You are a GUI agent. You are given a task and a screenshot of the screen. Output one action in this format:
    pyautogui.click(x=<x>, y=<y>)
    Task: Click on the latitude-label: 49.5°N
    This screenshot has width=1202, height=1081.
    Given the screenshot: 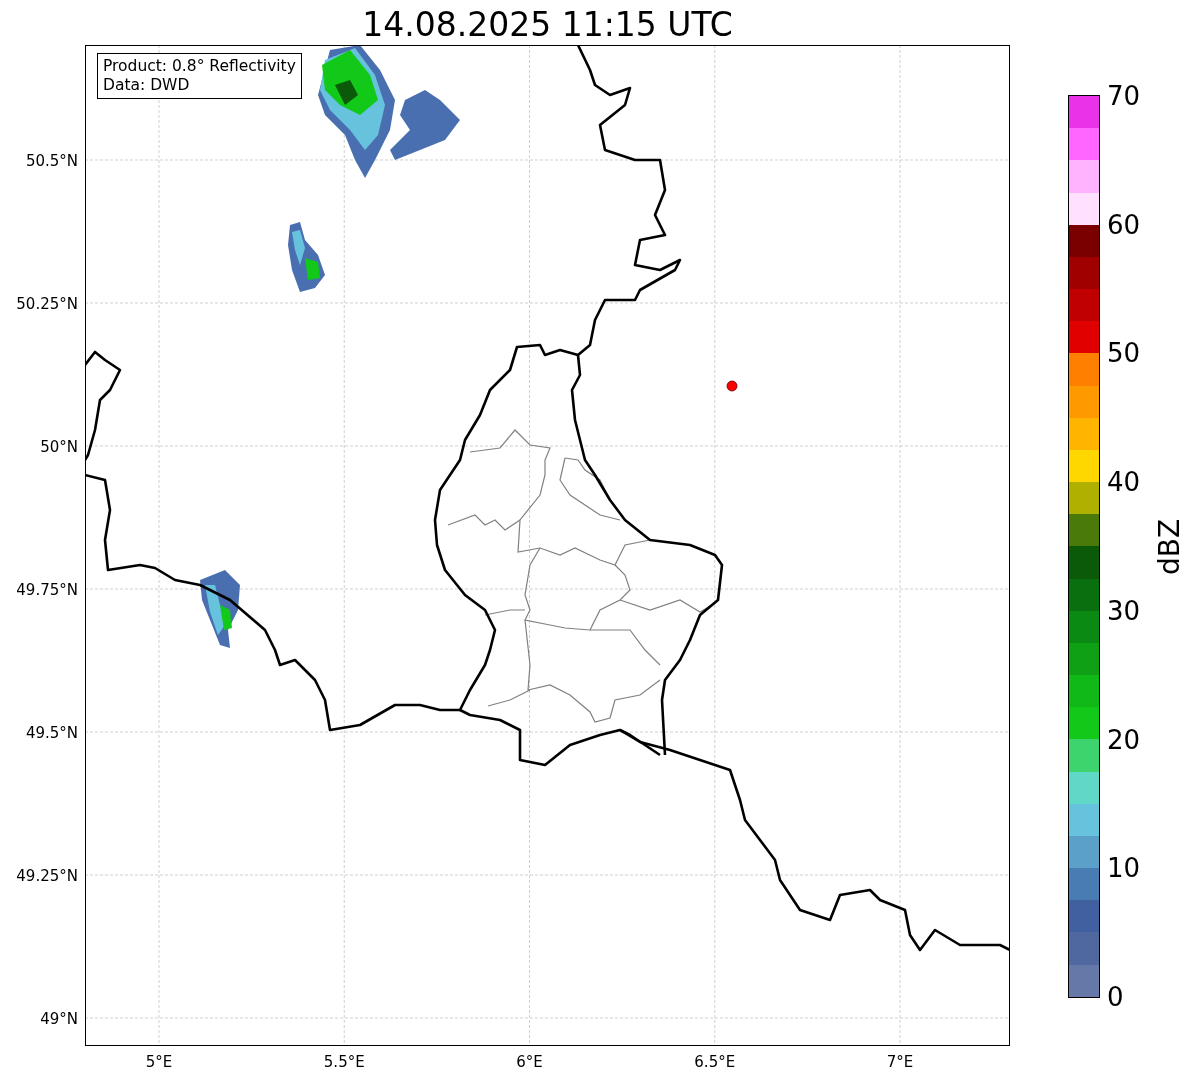 What is the action you would take?
    pyautogui.click(x=51, y=733)
    